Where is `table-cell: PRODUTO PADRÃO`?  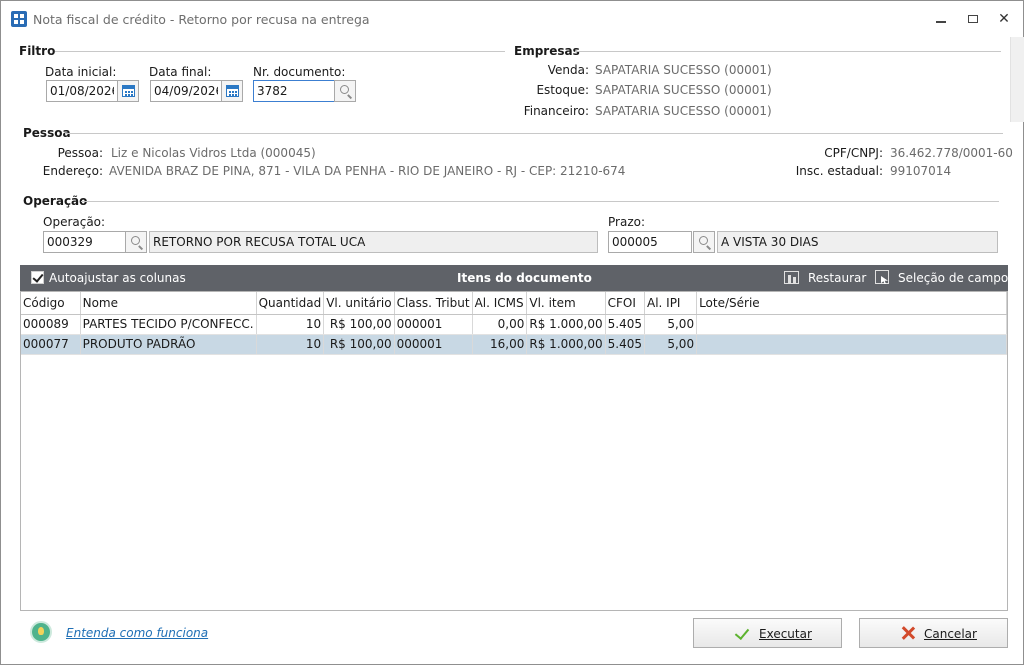 table-cell: PRODUTO PADRÃO is located at coordinates (168, 344).